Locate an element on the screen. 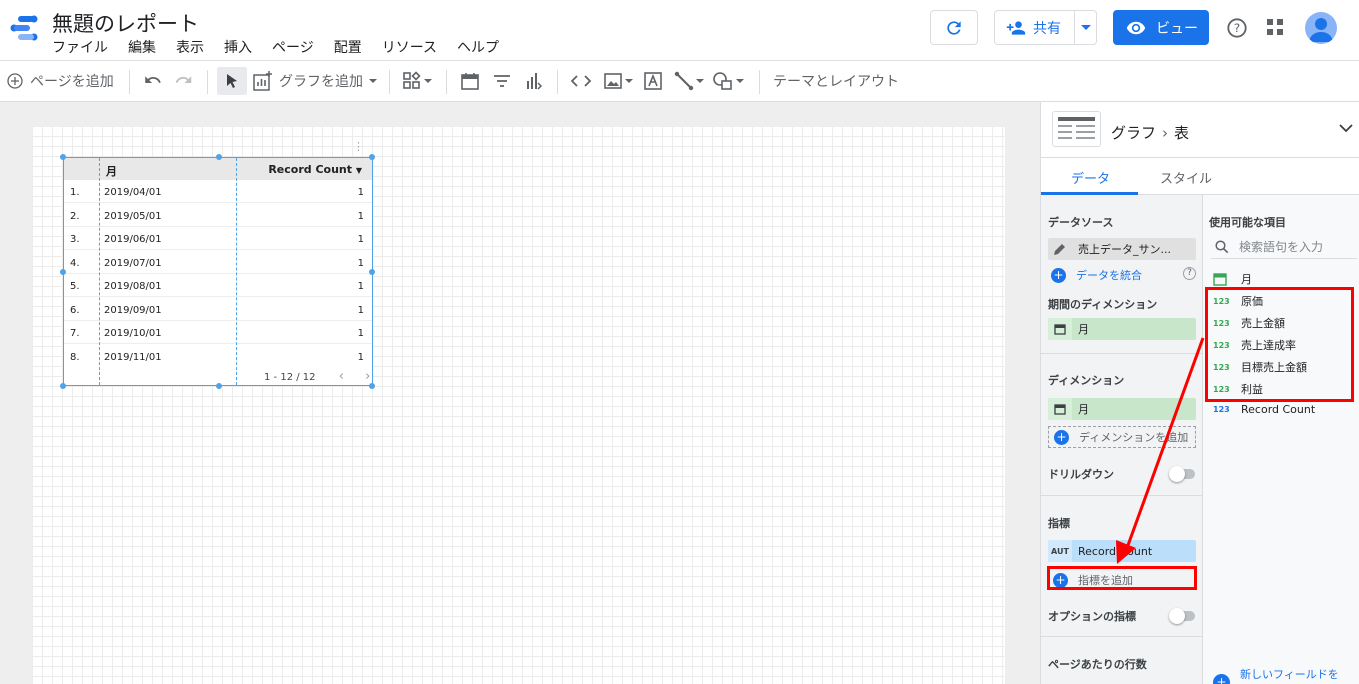 This screenshot has height=684, width=1359. prev-page-icon: ‹ is located at coordinates (341, 376).